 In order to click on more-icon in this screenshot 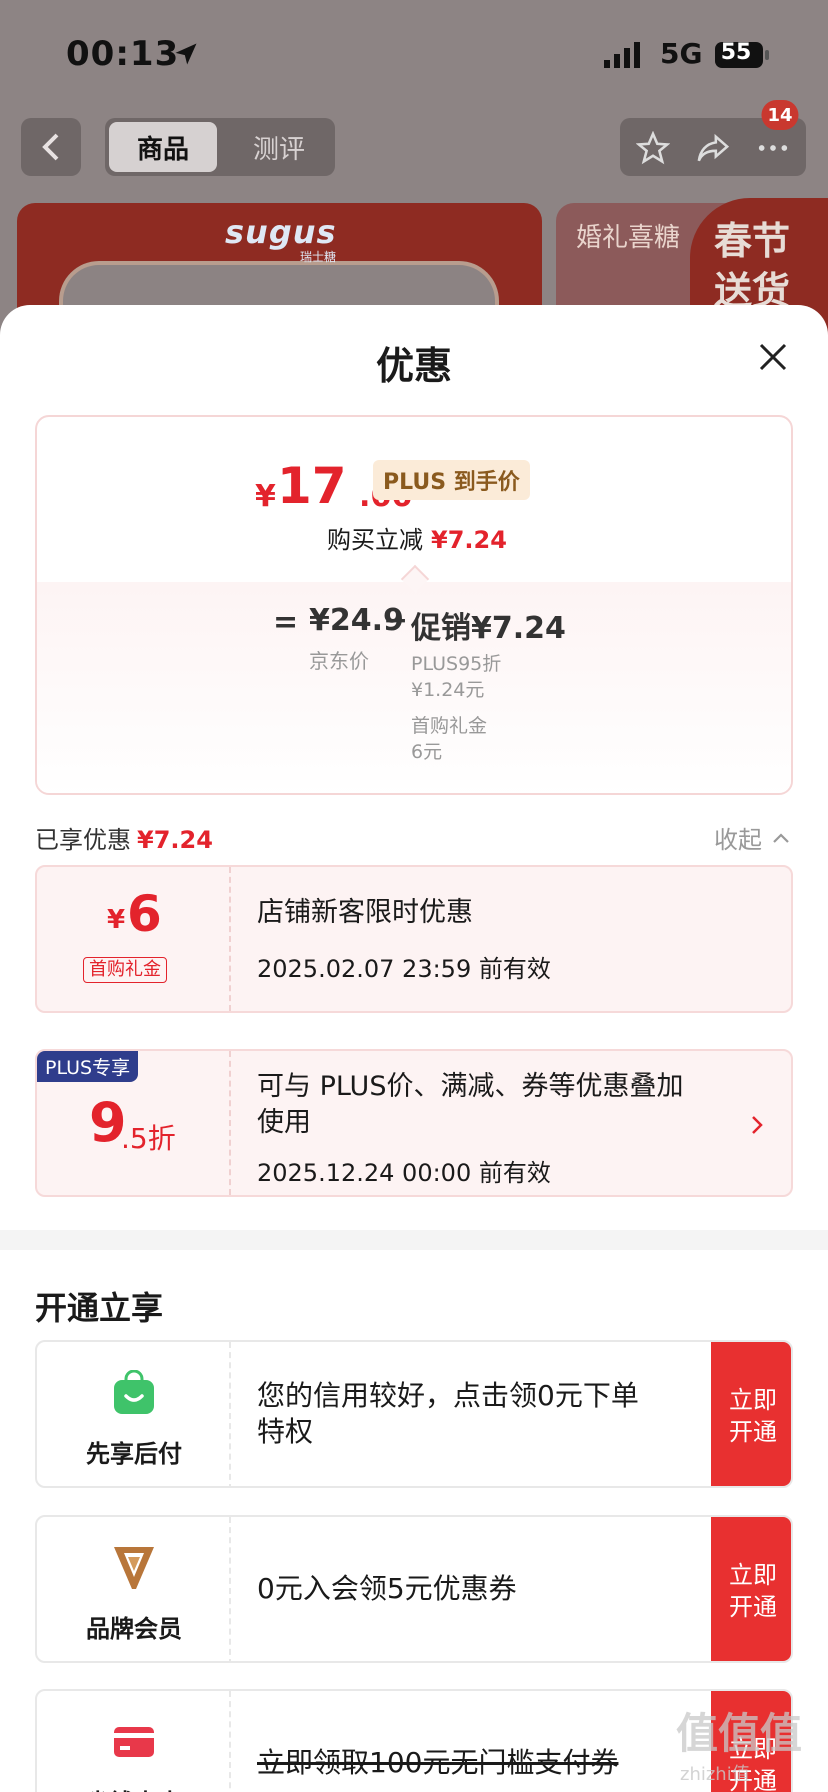, I will do `click(773, 148)`.